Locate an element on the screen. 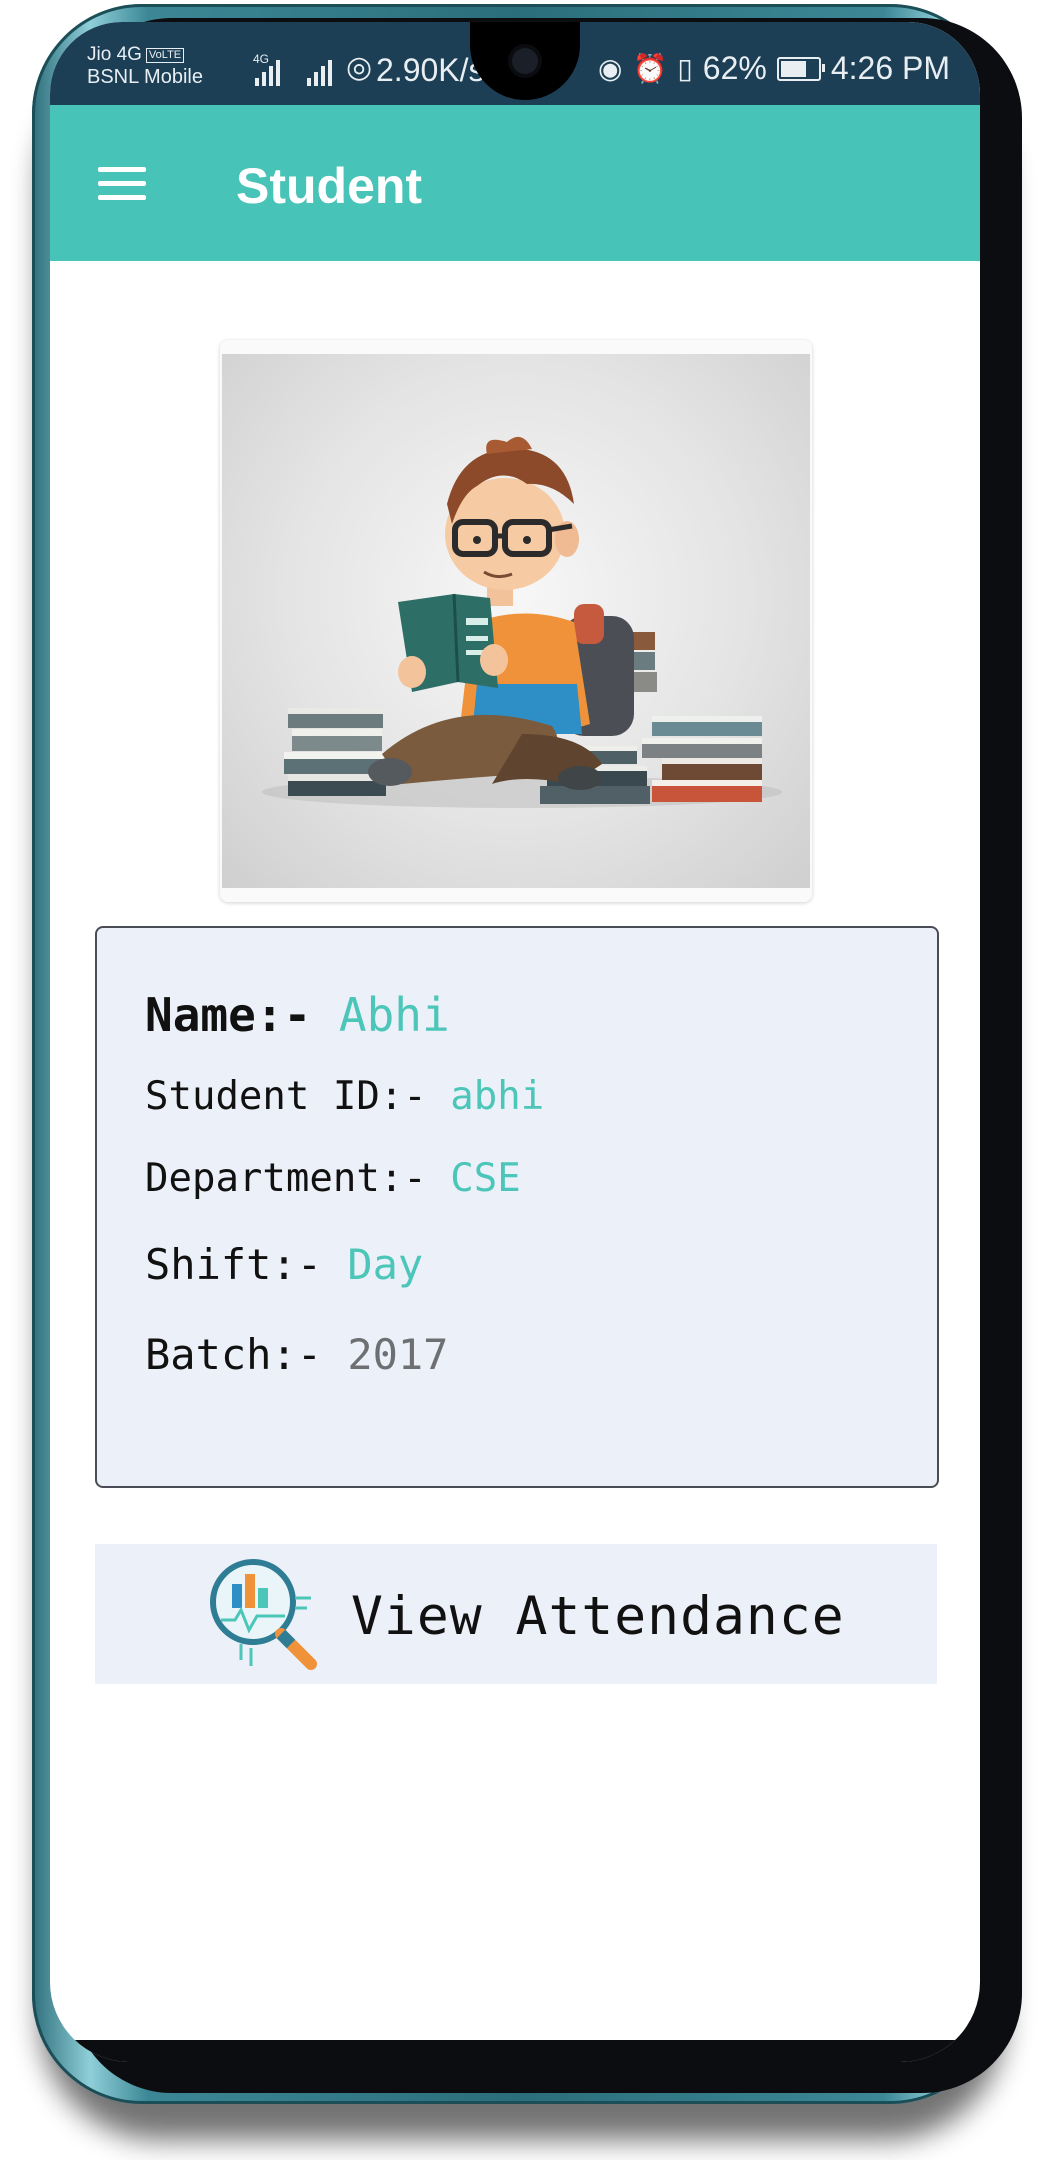 The image size is (1038, 2160). carrier-info: Jio 4G VoLTE BSNL Mobile is located at coordinates (145, 66).